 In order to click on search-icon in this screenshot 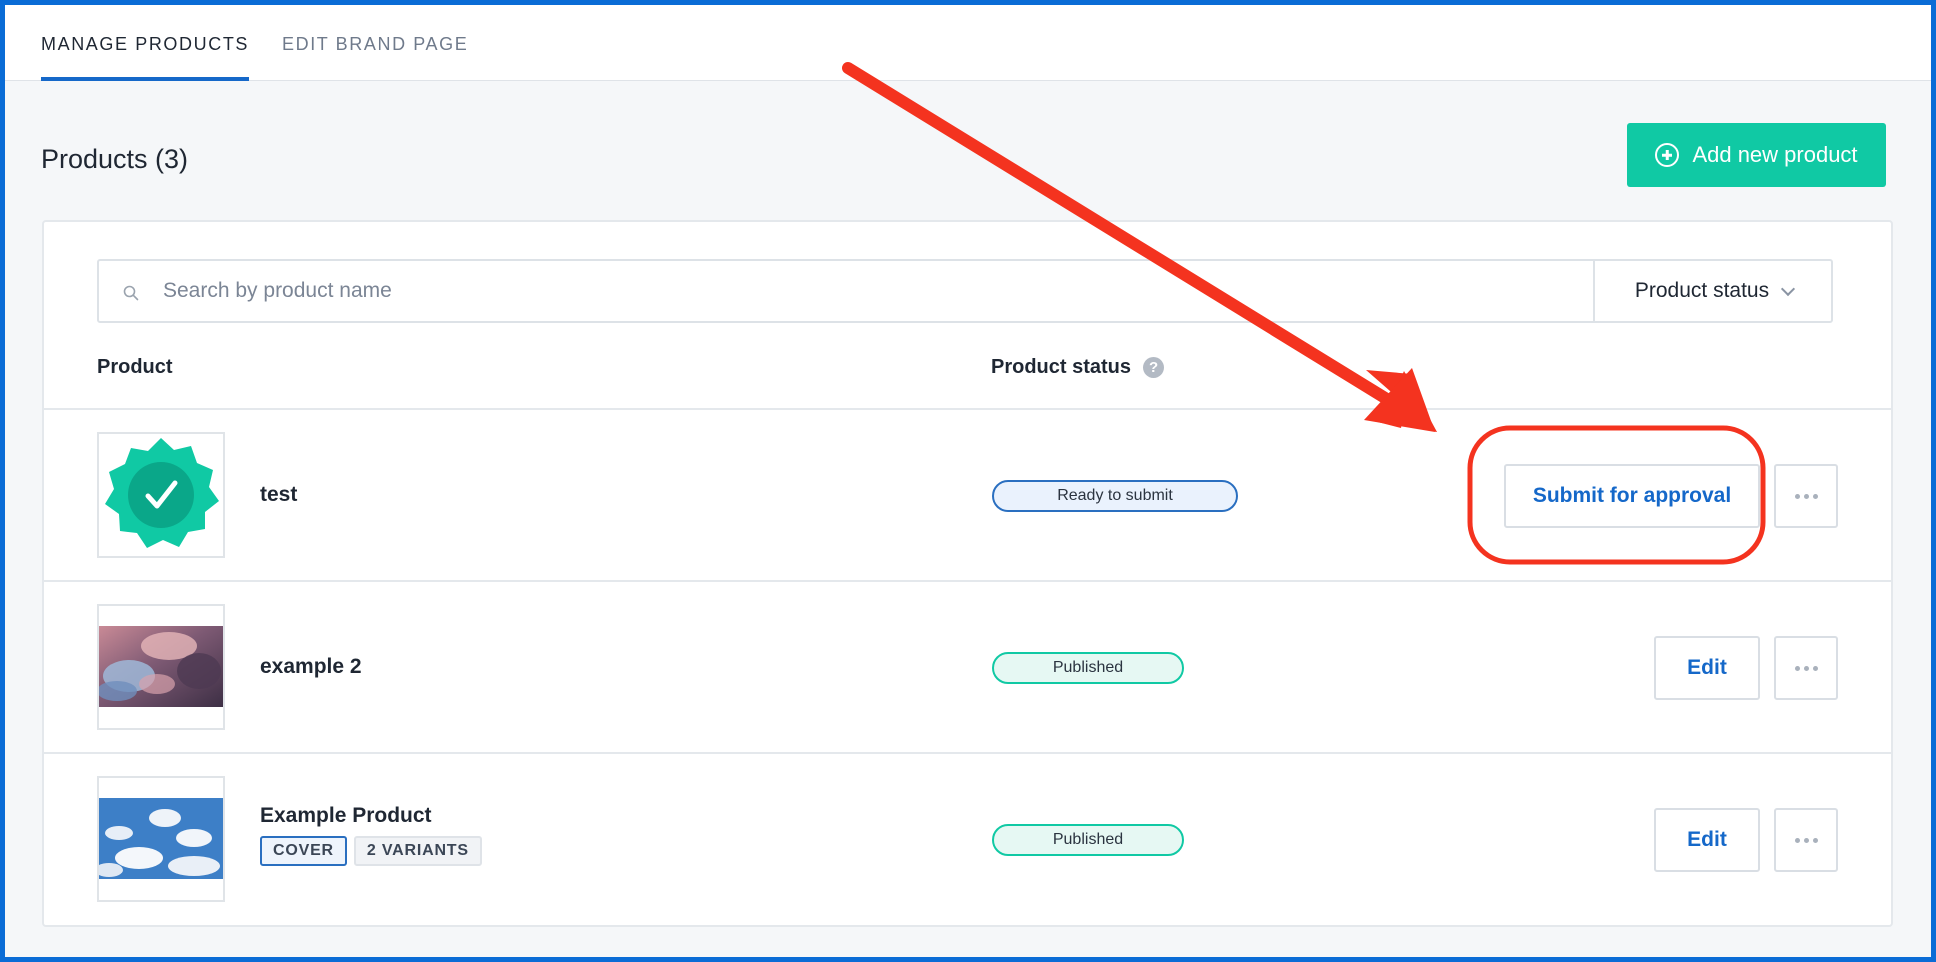, I will do `click(131, 293)`.